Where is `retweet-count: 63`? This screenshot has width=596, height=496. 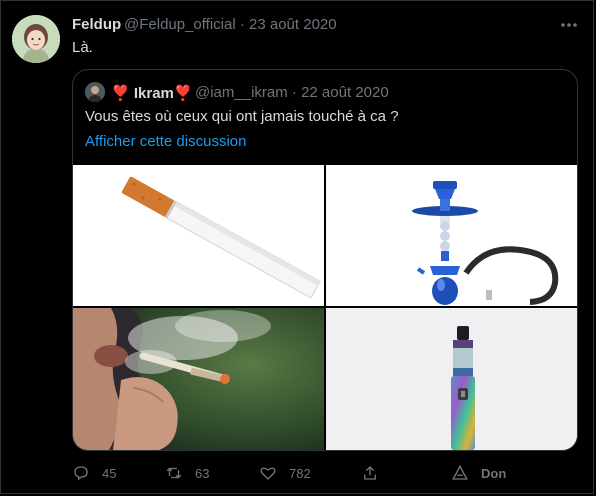
retweet-count: 63 is located at coordinates (202, 473).